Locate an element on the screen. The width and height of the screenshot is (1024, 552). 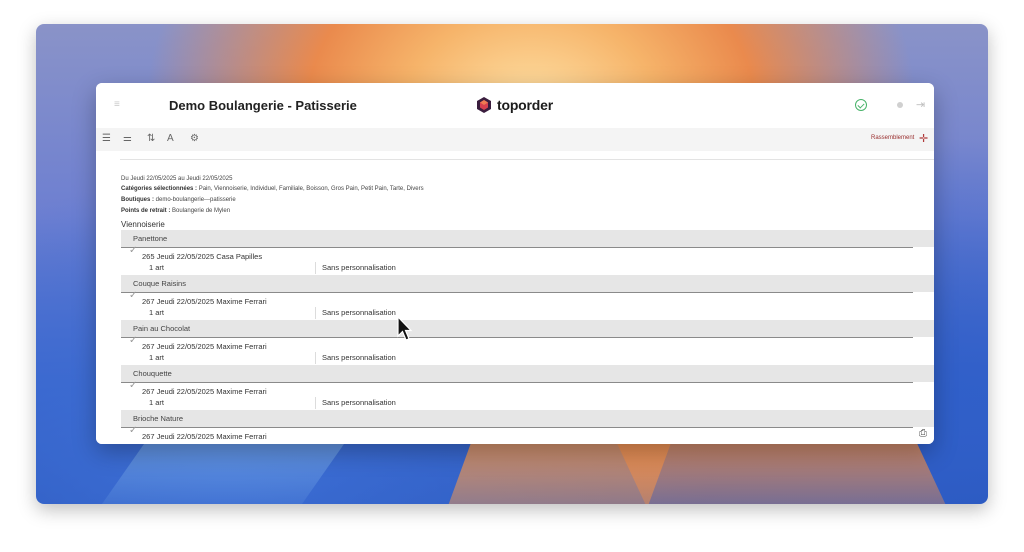
product-name: Pain au Chocolat is located at coordinates (162, 328).